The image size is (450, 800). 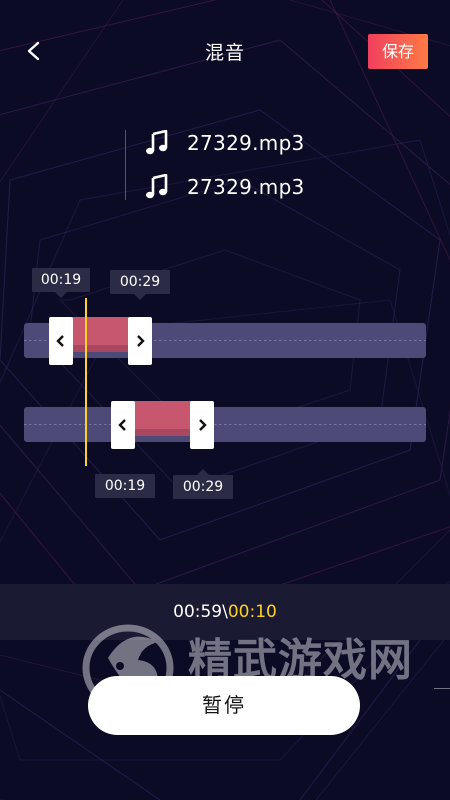 I want to click on track-2-start-time: 00:19, so click(x=125, y=486).